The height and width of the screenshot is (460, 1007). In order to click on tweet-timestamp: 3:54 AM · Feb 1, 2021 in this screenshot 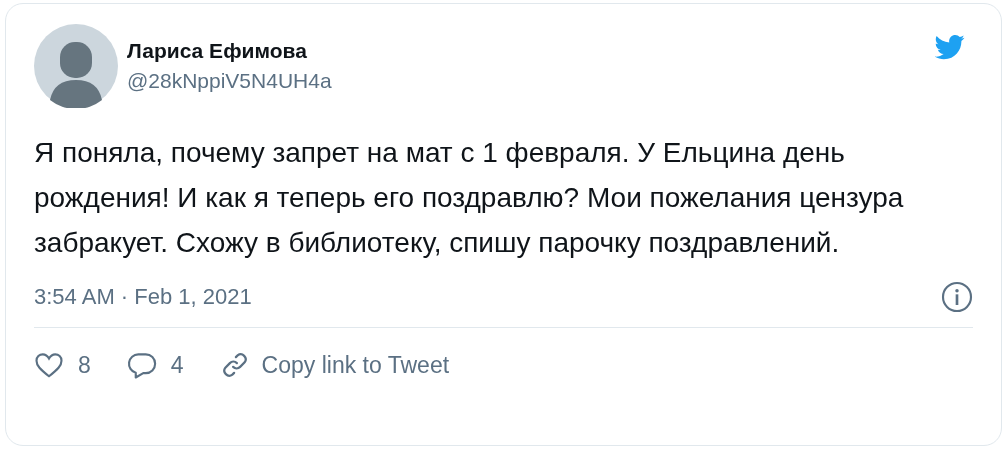, I will do `click(143, 297)`.